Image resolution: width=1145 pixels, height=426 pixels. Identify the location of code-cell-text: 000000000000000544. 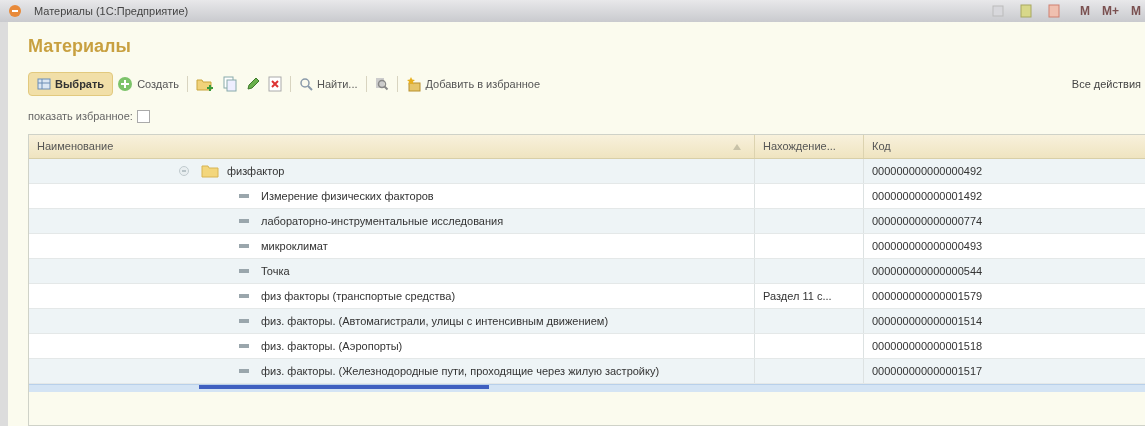
(927, 271).